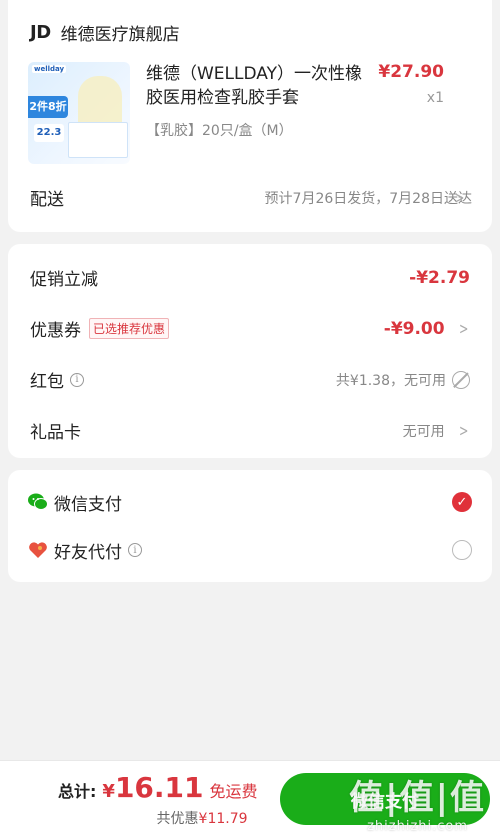 This screenshot has width=500, height=838. I want to click on shop-header: JD 维德医疗旗舰店, so click(250, 24).